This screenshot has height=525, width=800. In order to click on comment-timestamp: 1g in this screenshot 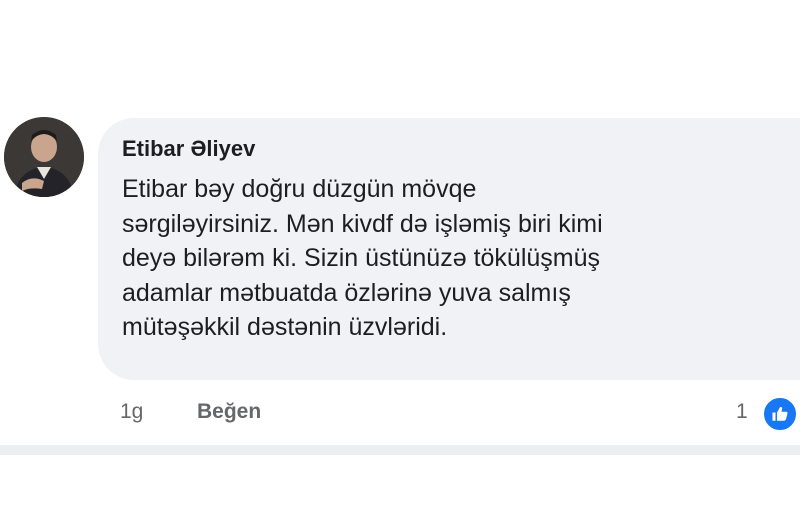, I will do `click(131, 412)`.